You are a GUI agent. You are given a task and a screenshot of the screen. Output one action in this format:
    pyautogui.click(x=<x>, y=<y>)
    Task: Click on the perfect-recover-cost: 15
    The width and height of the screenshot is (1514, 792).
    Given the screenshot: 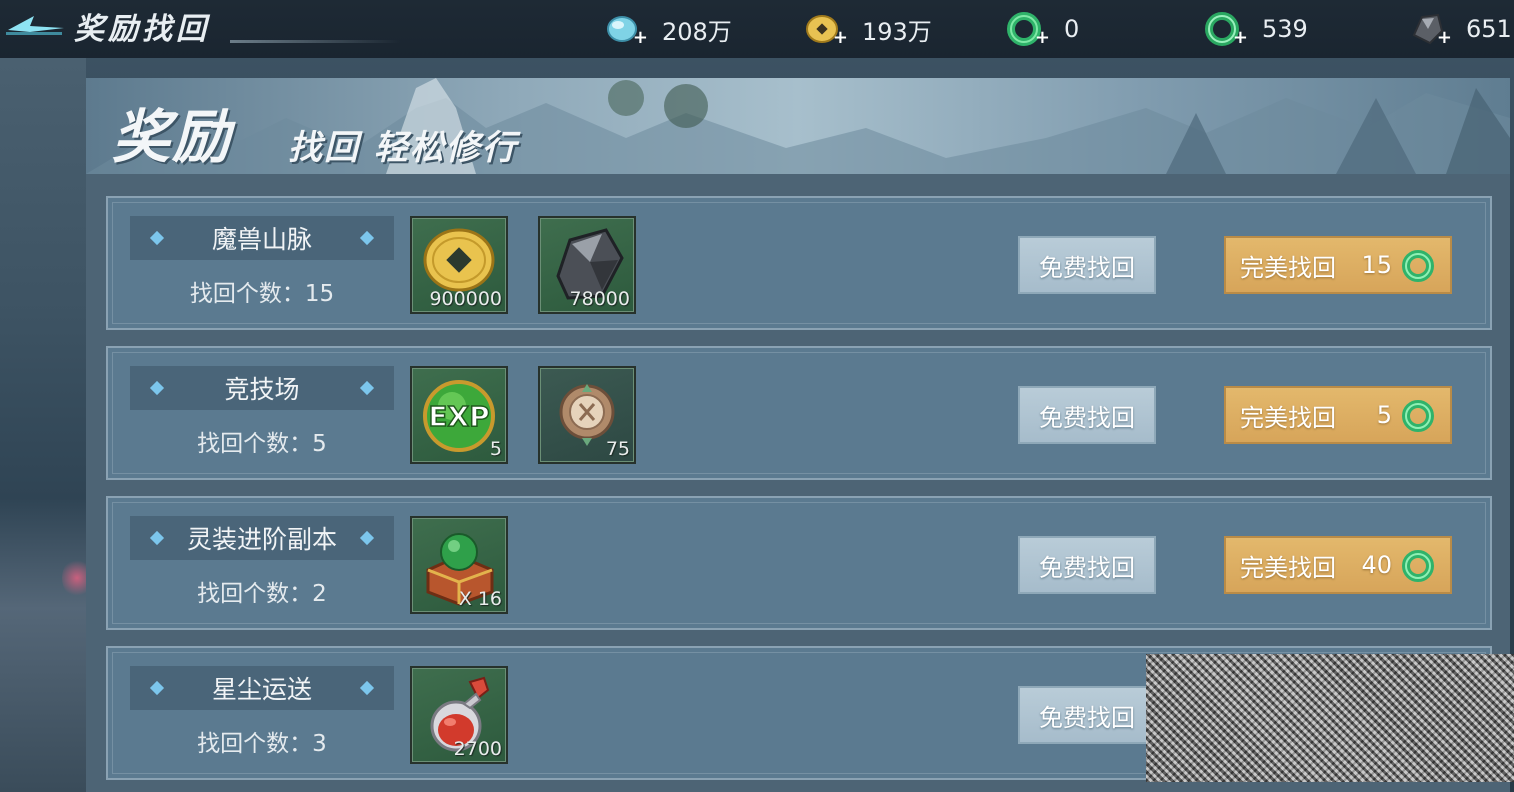 What is the action you would take?
    pyautogui.click(x=1376, y=265)
    